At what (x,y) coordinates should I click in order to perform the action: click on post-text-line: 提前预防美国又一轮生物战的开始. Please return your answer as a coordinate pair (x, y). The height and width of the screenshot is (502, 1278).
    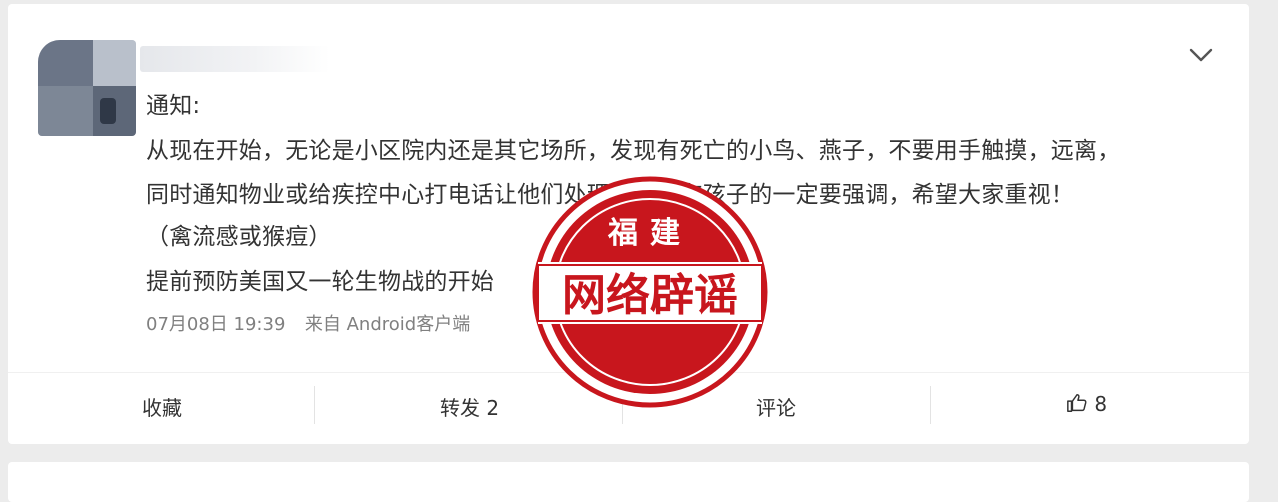
    Looking at the image, I should click on (320, 282).